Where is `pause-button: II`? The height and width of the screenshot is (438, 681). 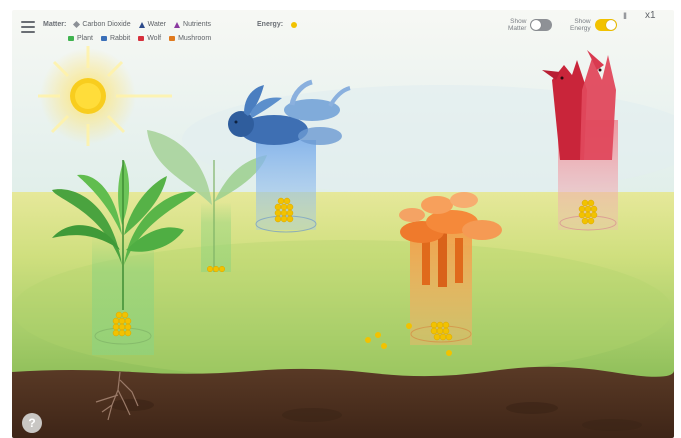 pause-button: II is located at coordinates (625, 16).